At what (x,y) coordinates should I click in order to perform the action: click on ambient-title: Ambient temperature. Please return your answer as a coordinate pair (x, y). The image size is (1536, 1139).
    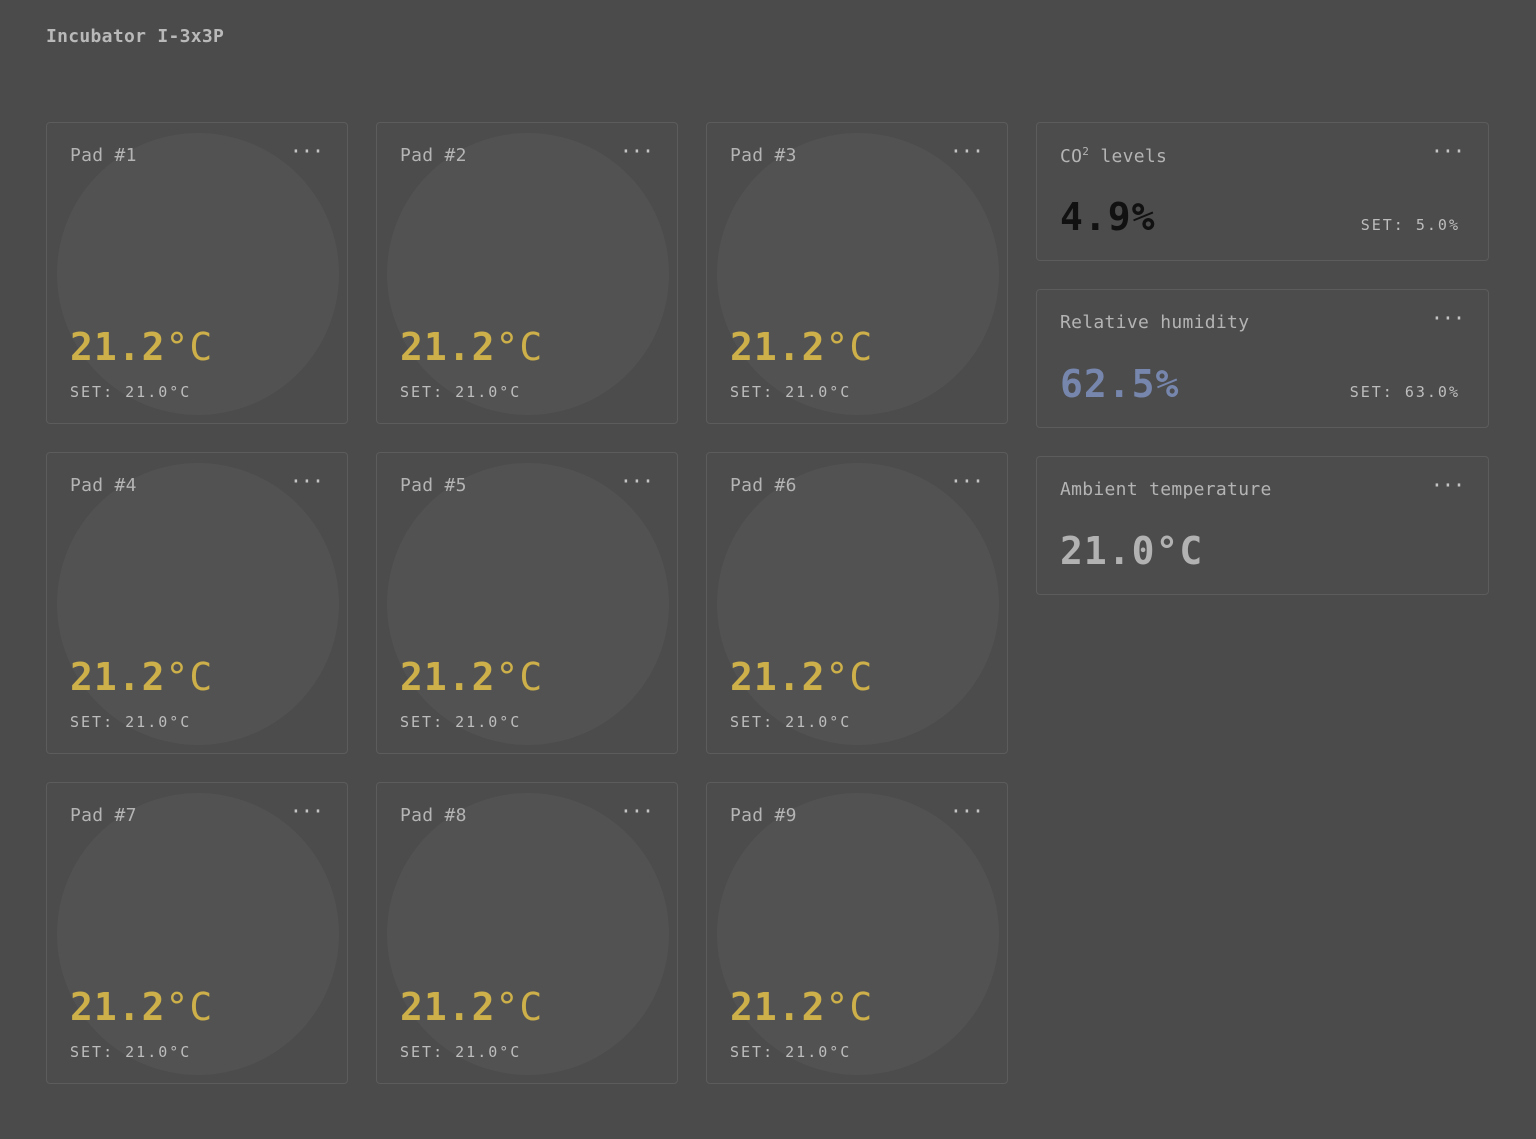
    Looking at the image, I should click on (1166, 489).